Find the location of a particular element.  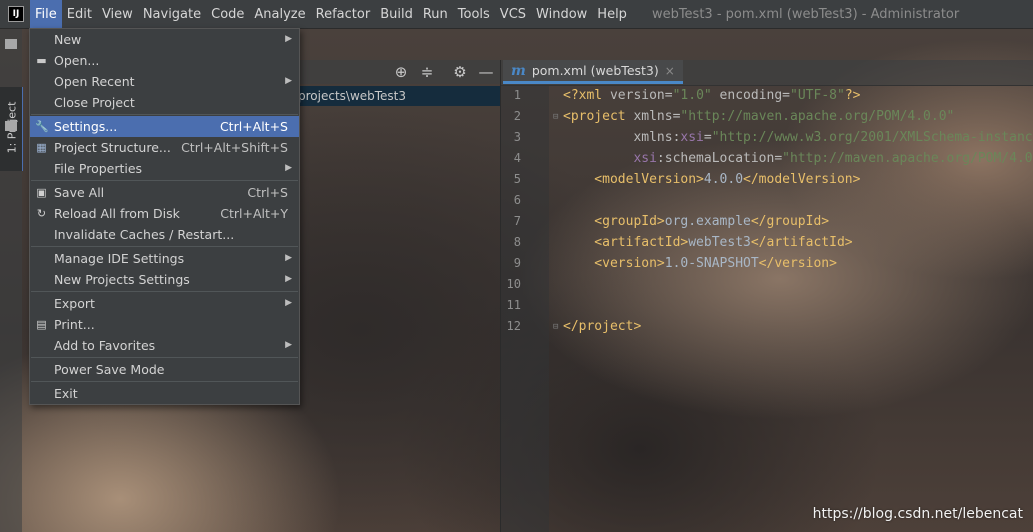

file-menu-item-project-structure: ▦ Project Structure... Ctrl+Alt+Shift+S is located at coordinates (164, 147).